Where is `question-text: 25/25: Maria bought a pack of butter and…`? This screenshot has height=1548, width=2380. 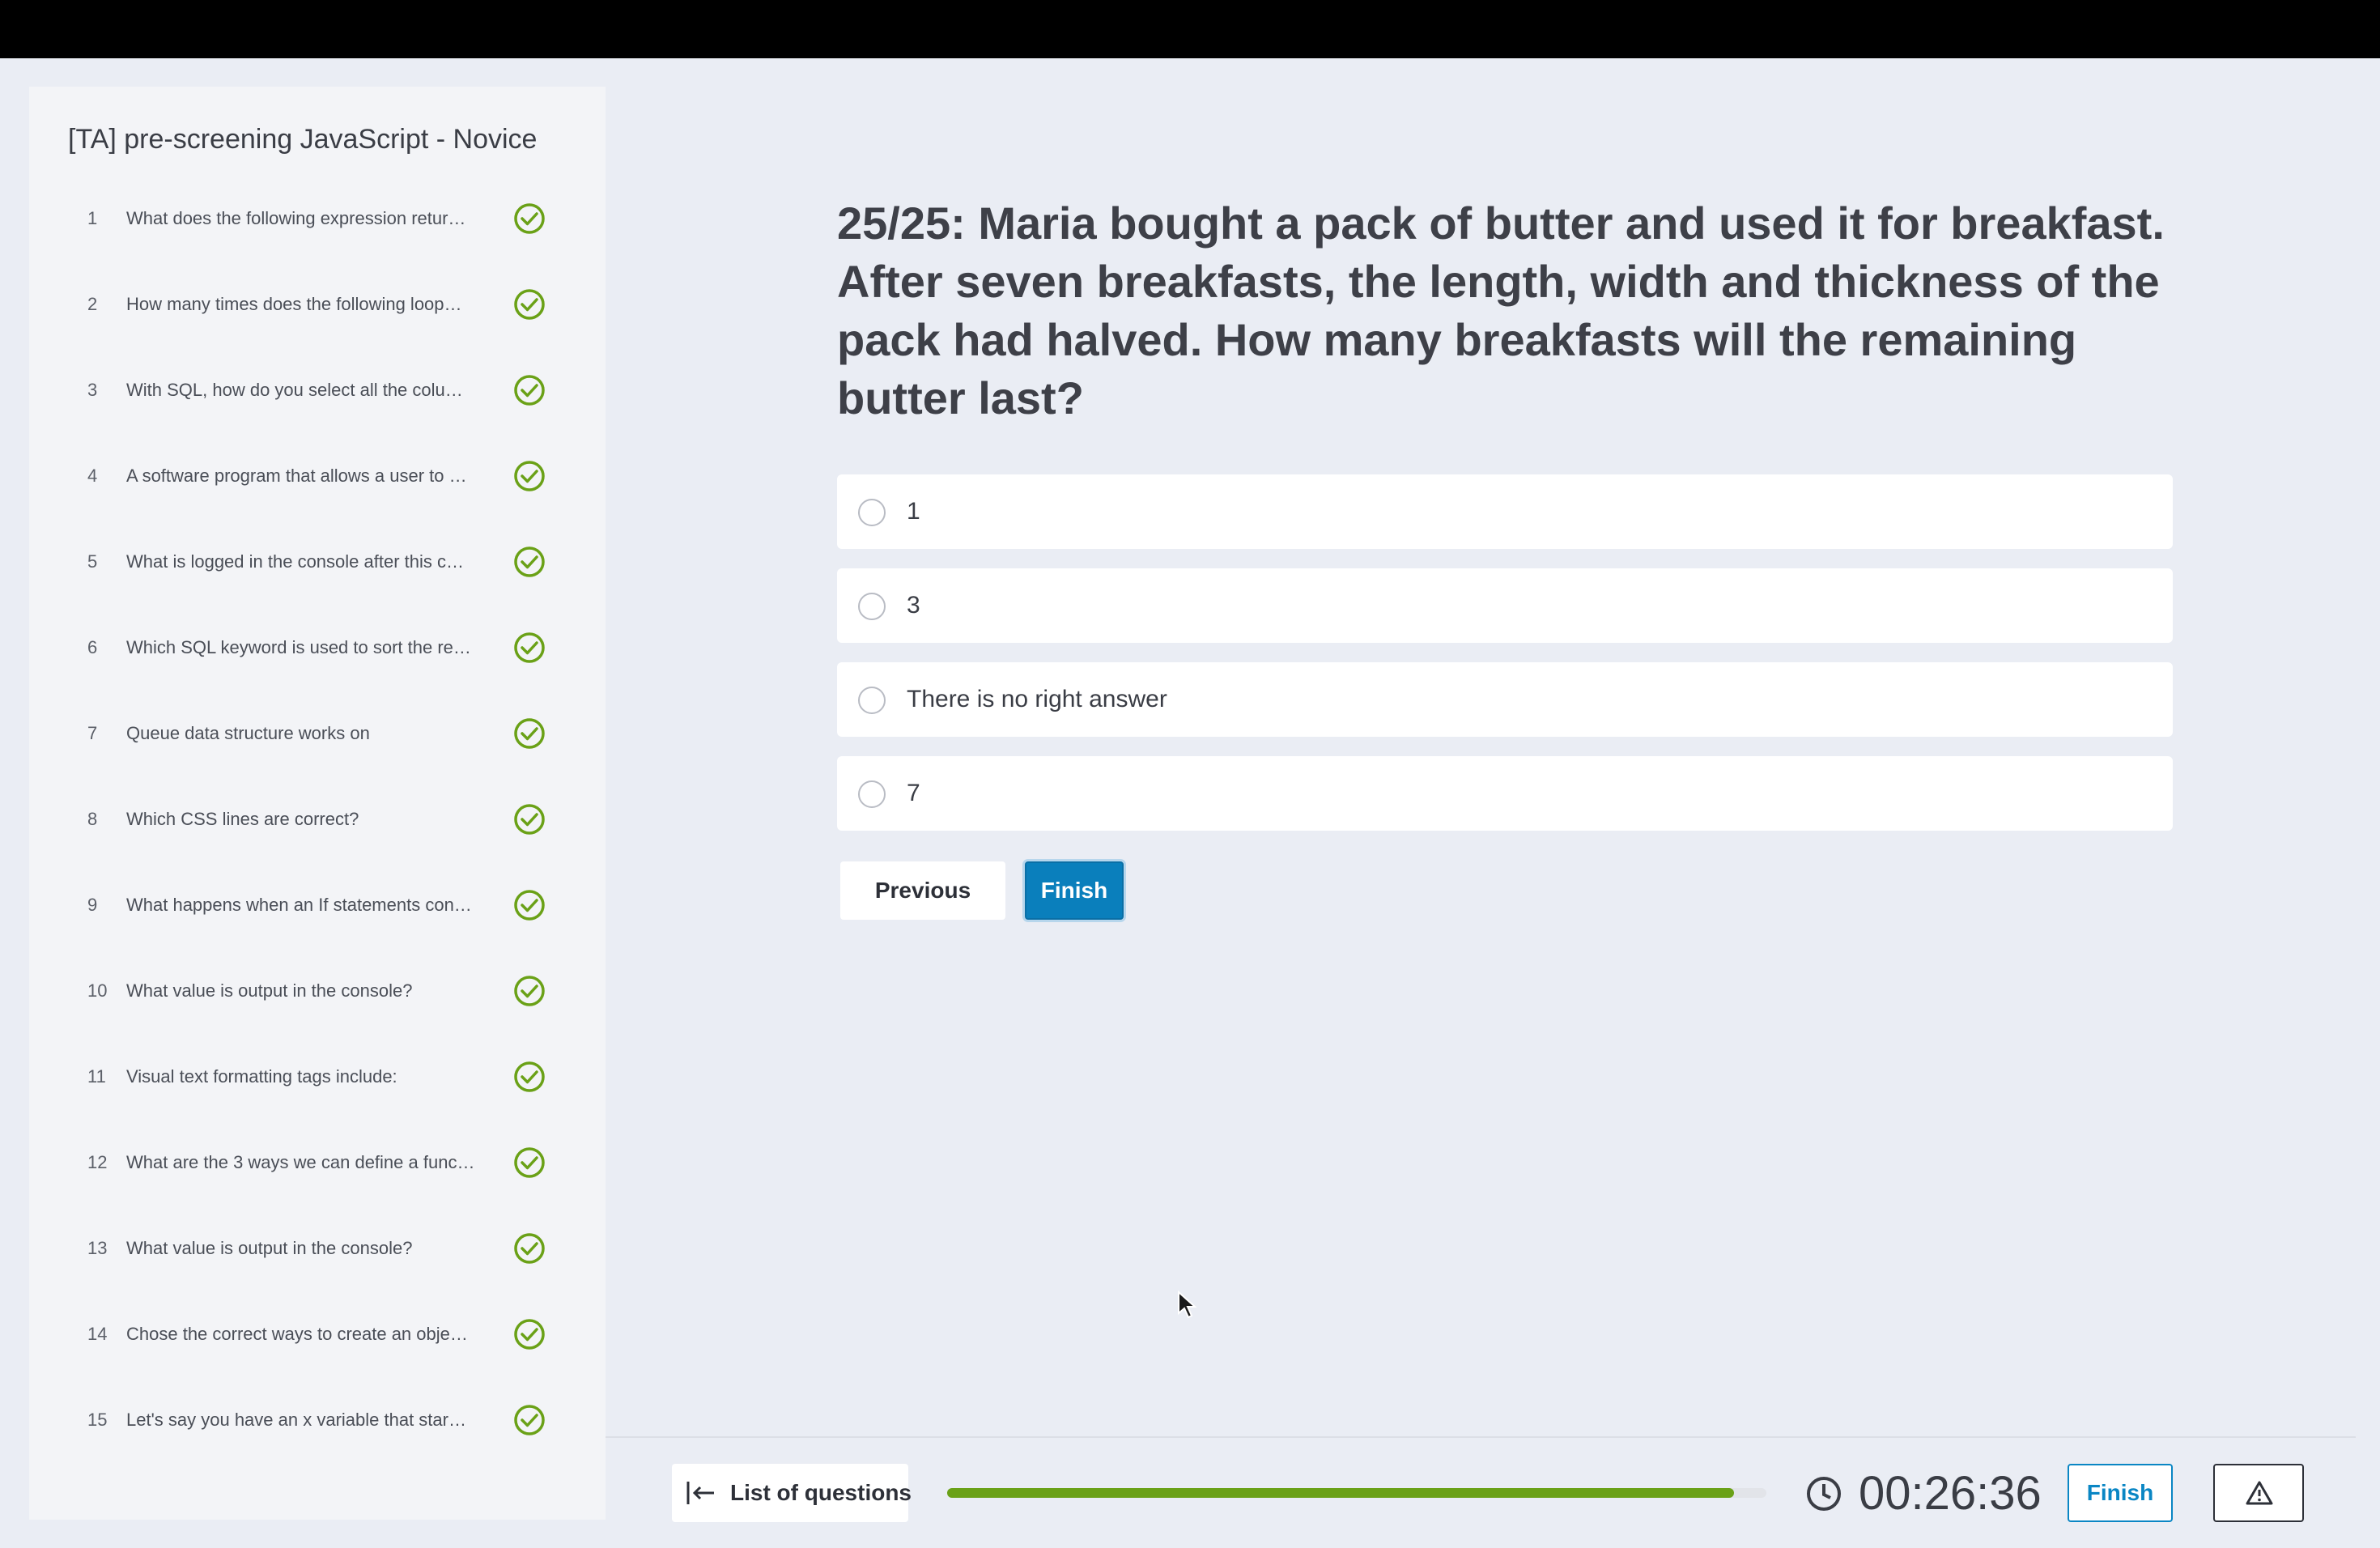
question-text: 25/25: Maria bought a pack of butter and… is located at coordinates (1501, 310).